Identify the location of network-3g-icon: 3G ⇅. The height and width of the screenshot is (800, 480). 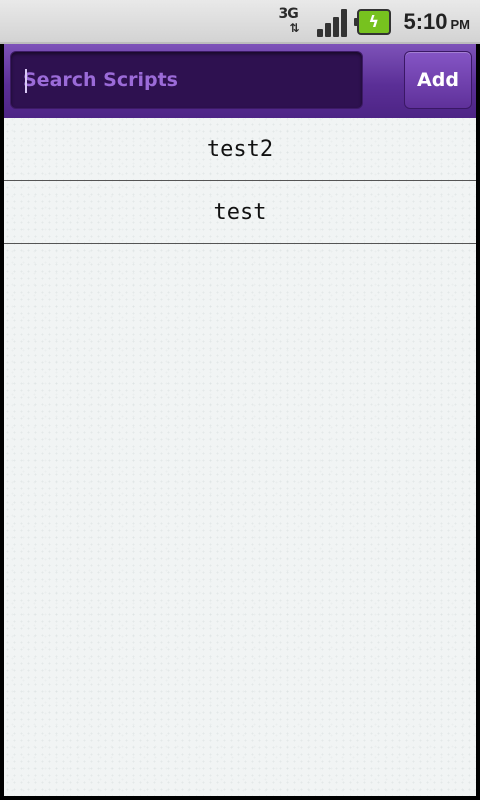
(293, 21).